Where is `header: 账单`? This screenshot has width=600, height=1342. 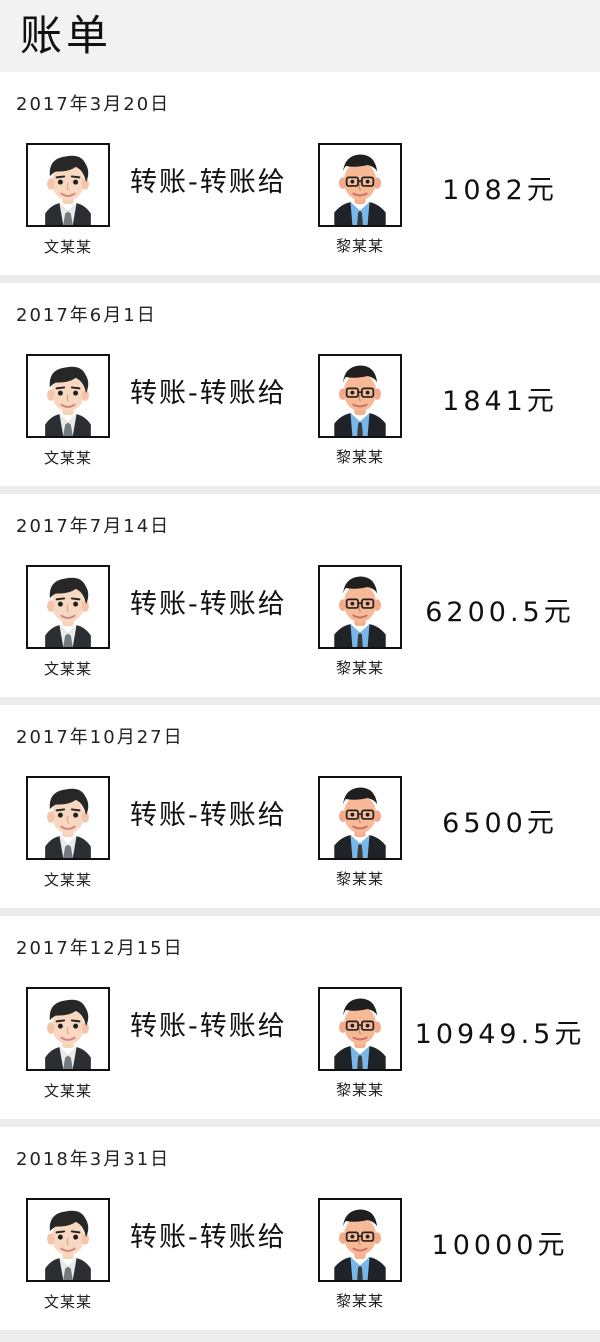 header: 账单 is located at coordinates (300, 36).